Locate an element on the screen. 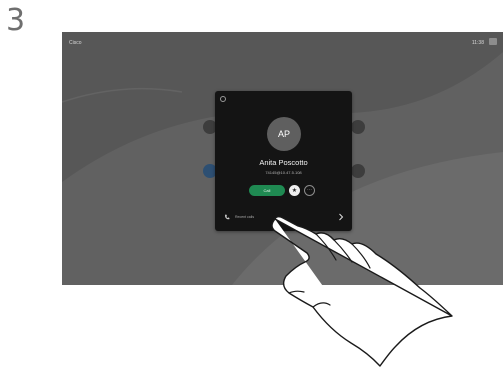 Image resolution: width=503 pixels, height=369 pixels. call-button: Call is located at coordinates (267, 190).